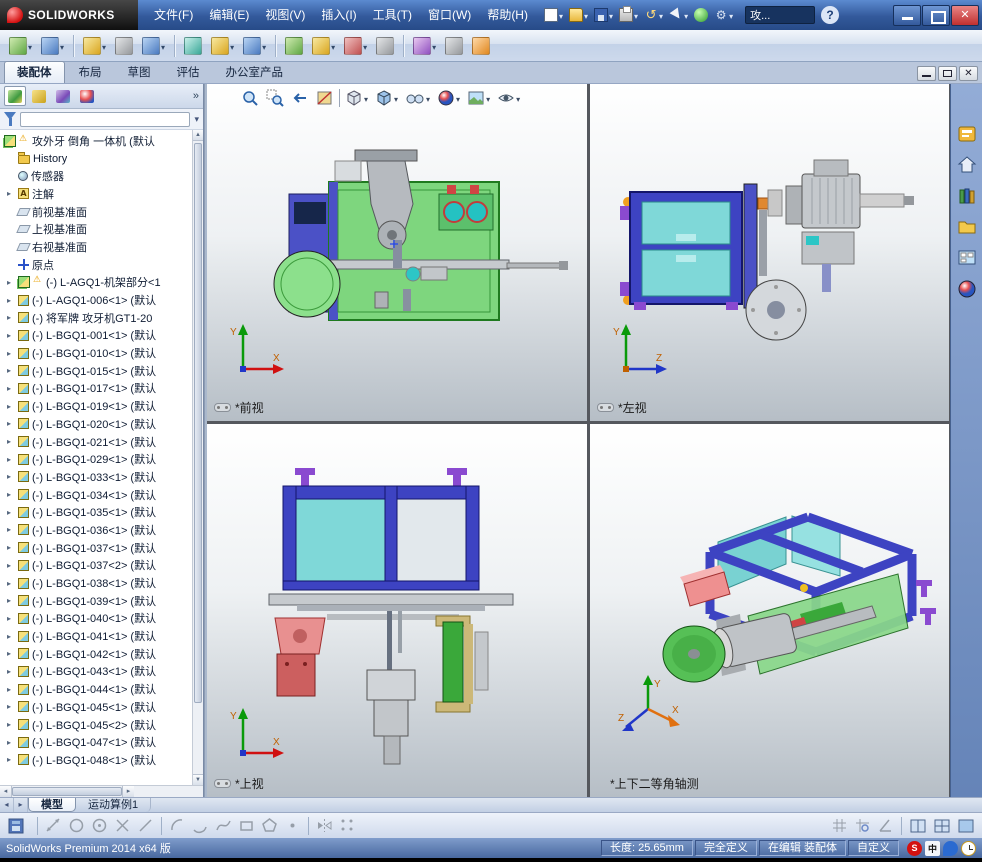 This screenshot has width=982, height=862. What do you see at coordinates (885, 826) in the screenshot?
I see `sketch-relations-button` at bounding box center [885, 826].